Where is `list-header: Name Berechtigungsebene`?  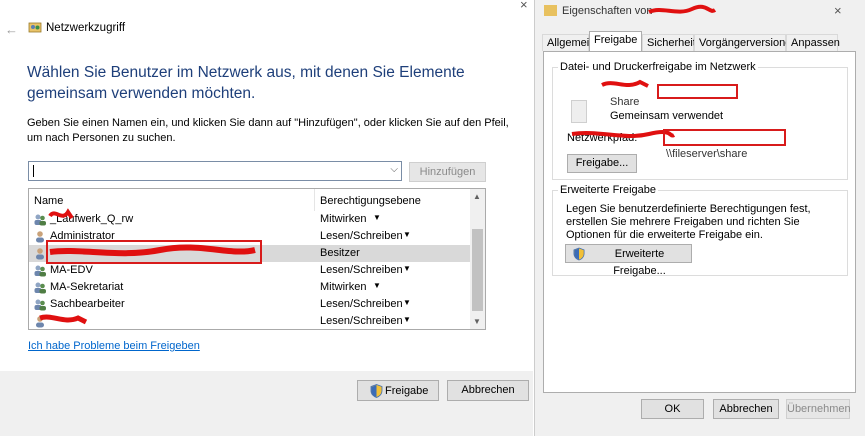
list-header: Name Berechtigungsebene is located at coordinates (249, 200).